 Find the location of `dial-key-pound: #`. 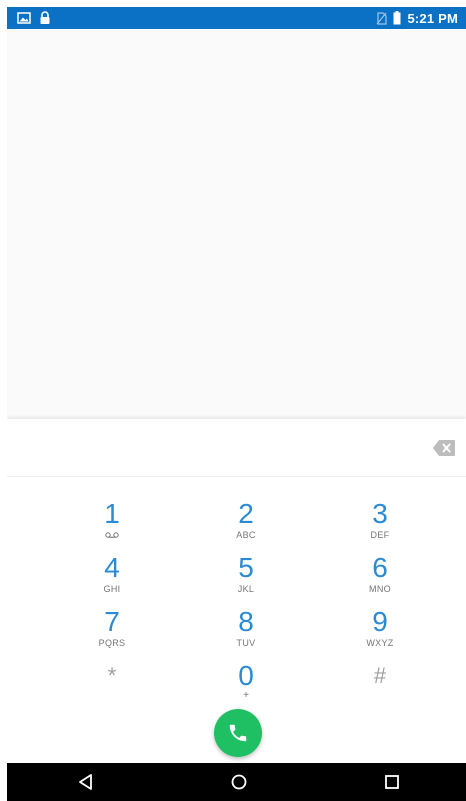

dial-key-pound: # is located at coordinates (380, 687).